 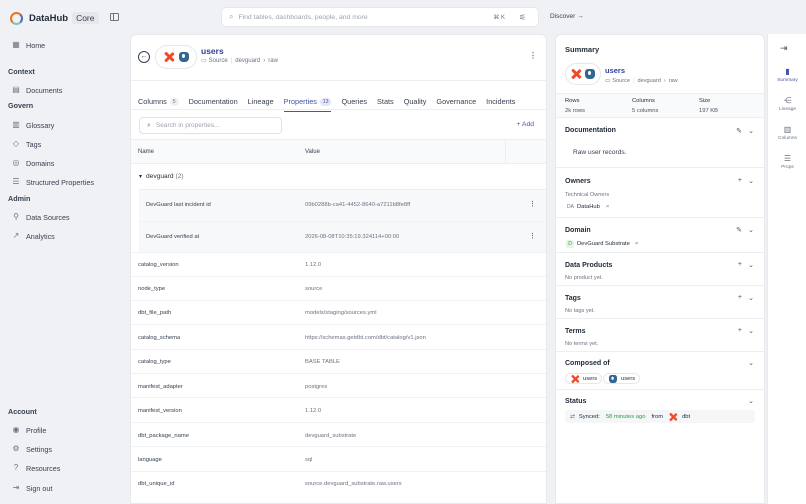 I want to click on book-icon: ▥, so click(x=16, y=124).